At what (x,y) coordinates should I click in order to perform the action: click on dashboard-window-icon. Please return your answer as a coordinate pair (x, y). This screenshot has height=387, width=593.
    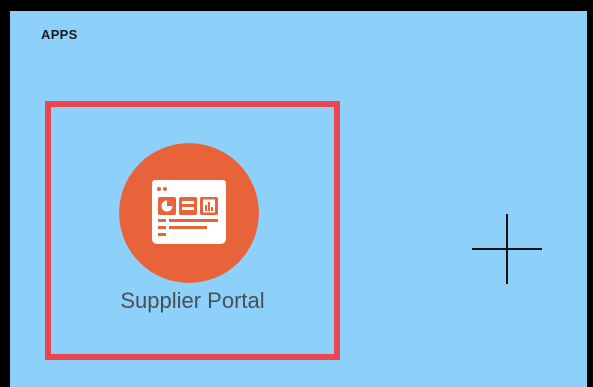
    Looking at the image, I should click on (189, 213).